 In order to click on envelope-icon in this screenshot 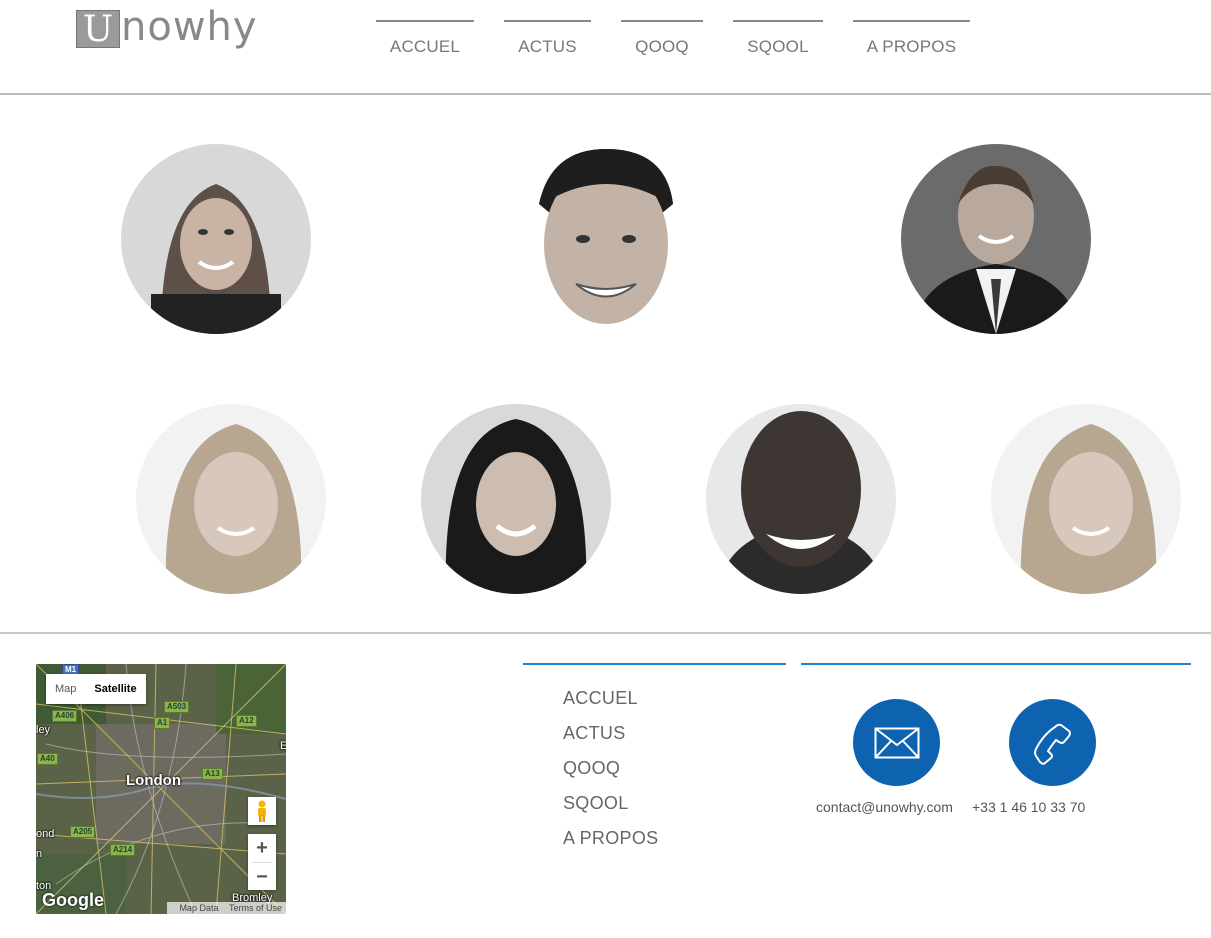, I will do `click(896, 742)`.